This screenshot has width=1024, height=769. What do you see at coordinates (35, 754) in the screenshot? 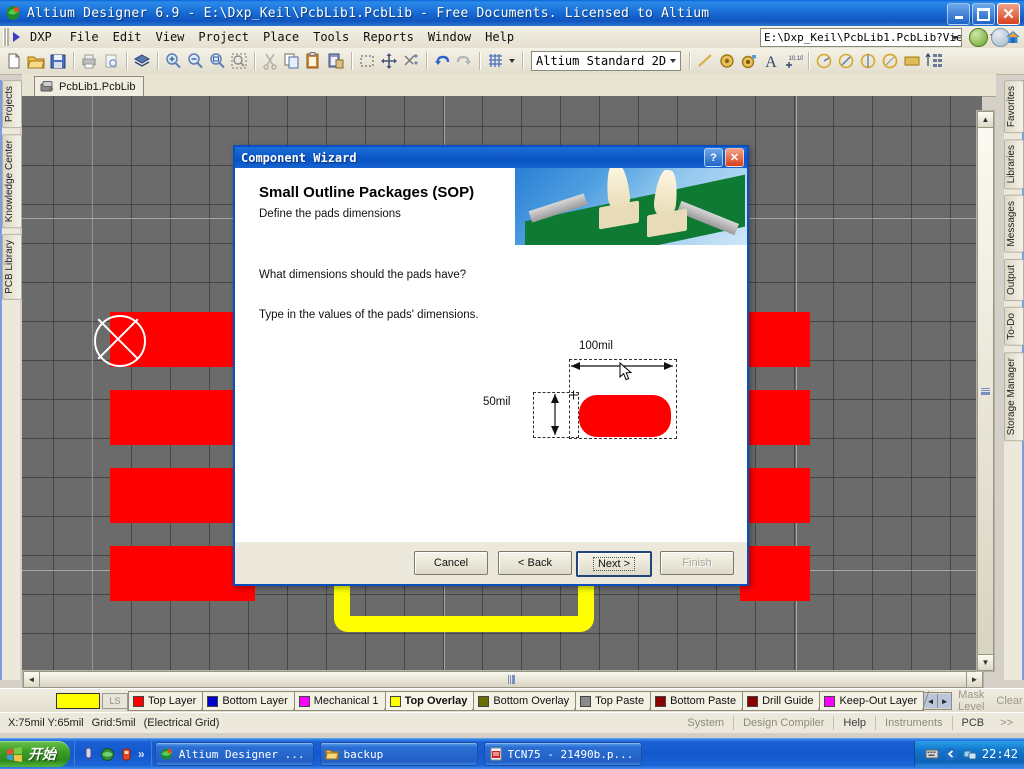
I see `start-button: 开始` at bounding box center [35, 754].